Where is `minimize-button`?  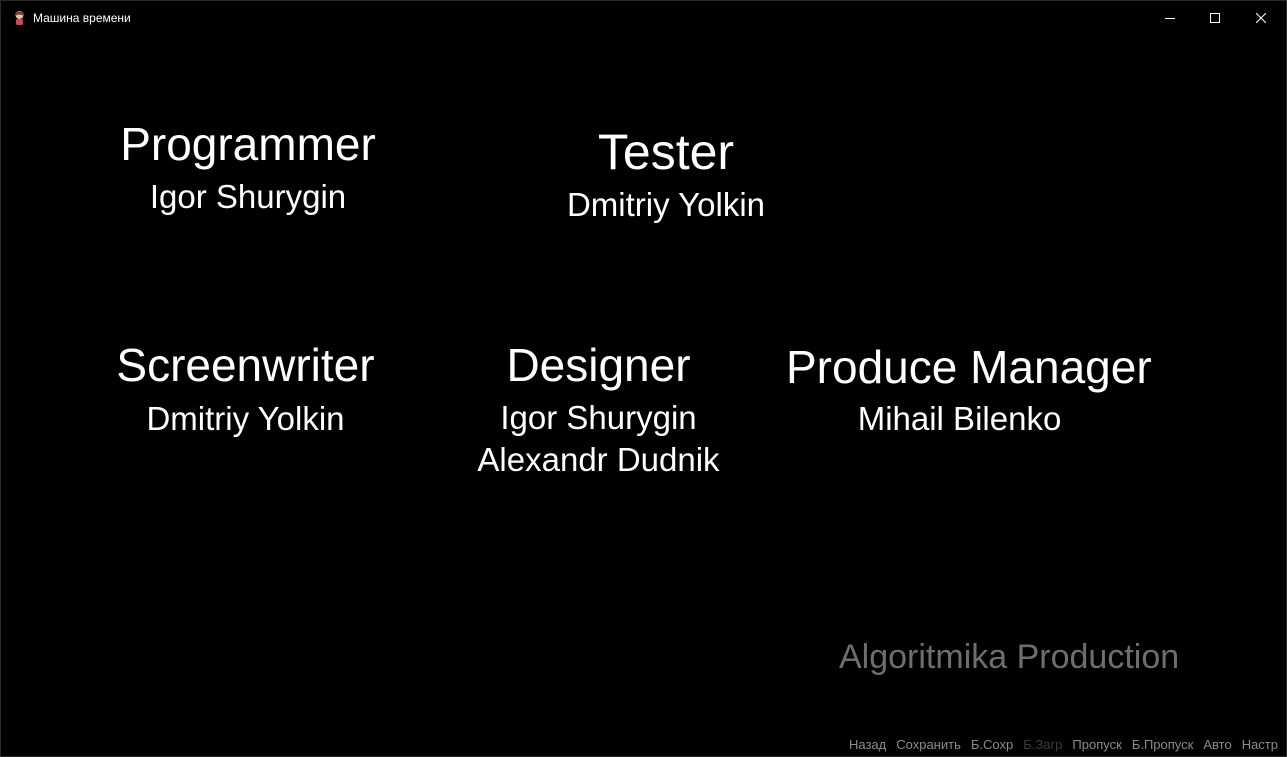 minimize-button is located at coordinates (1170, 18).